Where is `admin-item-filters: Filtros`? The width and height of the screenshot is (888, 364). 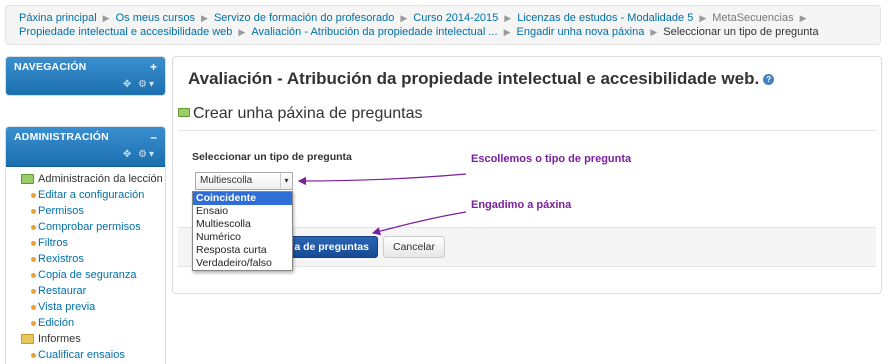
admin-item-filters: Filtros is located at coordinates (91, 243).